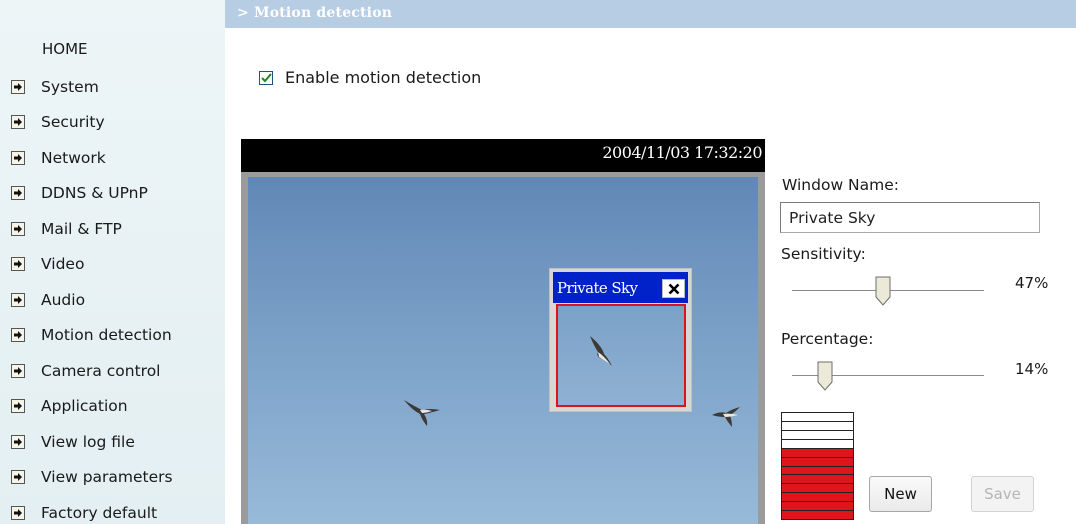 This screenshot has width=1076, height=524. I want to click on sidebar-item-label: Motion detection, so click(106, 335).